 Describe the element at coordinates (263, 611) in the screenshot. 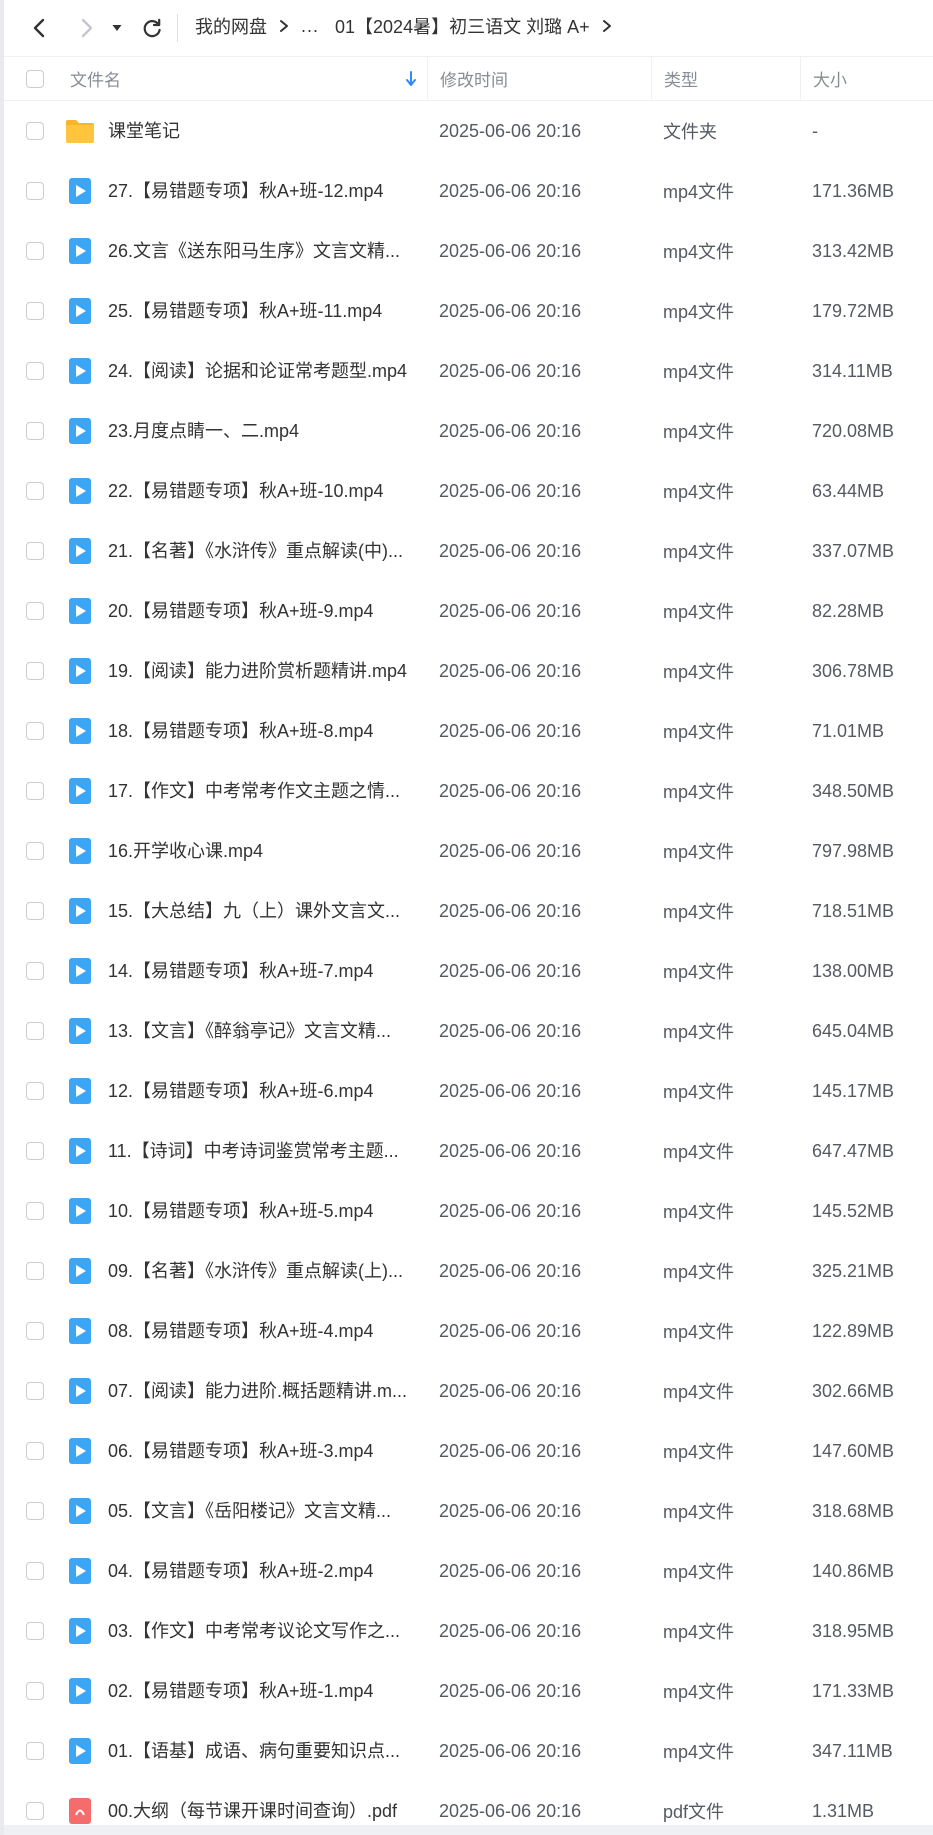

I see `file-name: 20.【易错题专项】秋A+班-9.mp4` at that location.